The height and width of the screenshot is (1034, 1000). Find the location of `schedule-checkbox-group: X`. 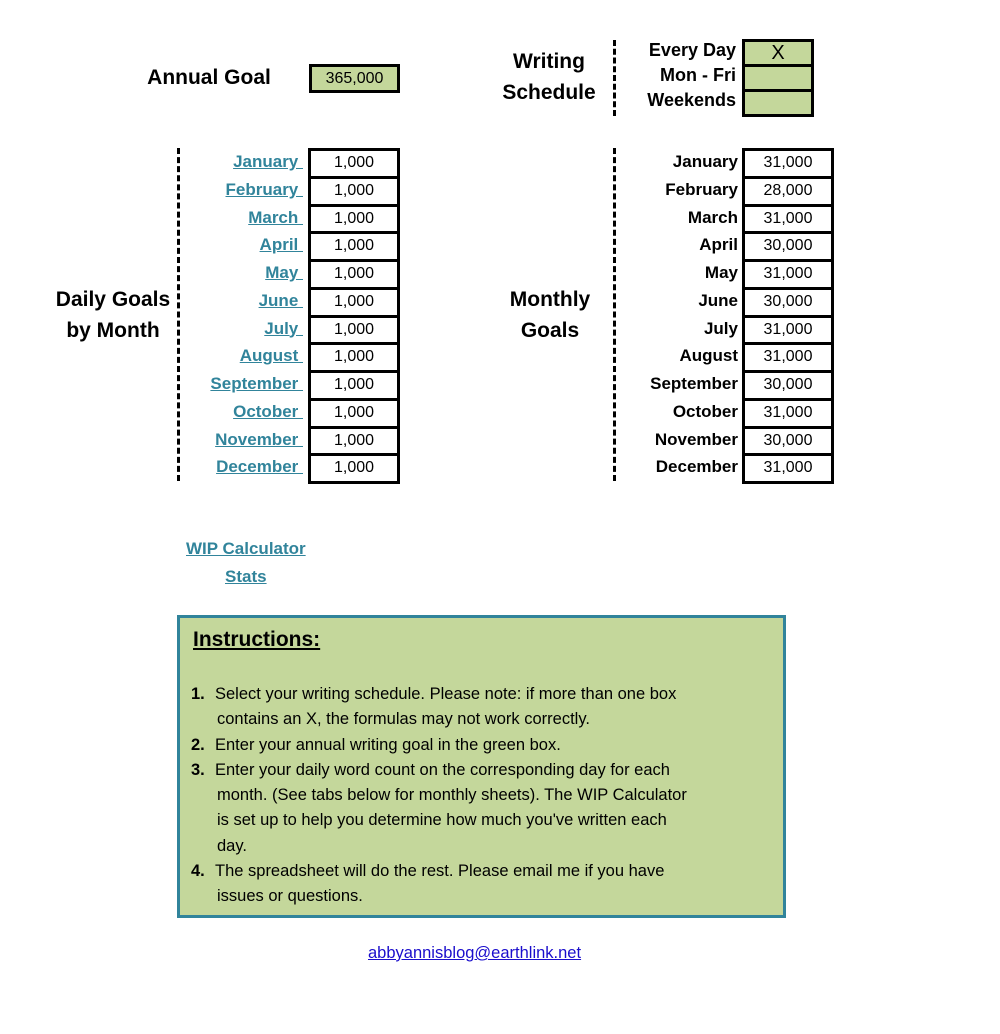

schedule-checkbox-group: X is located at coordinates (778, 78).